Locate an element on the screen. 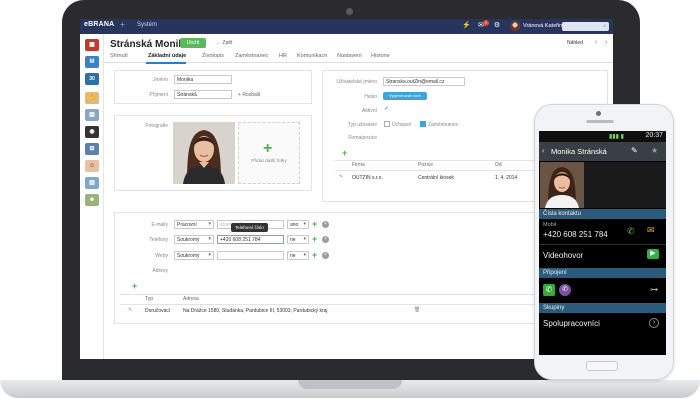  add-photo-label: Přidat další fotky is located at coordinates (269, 161).